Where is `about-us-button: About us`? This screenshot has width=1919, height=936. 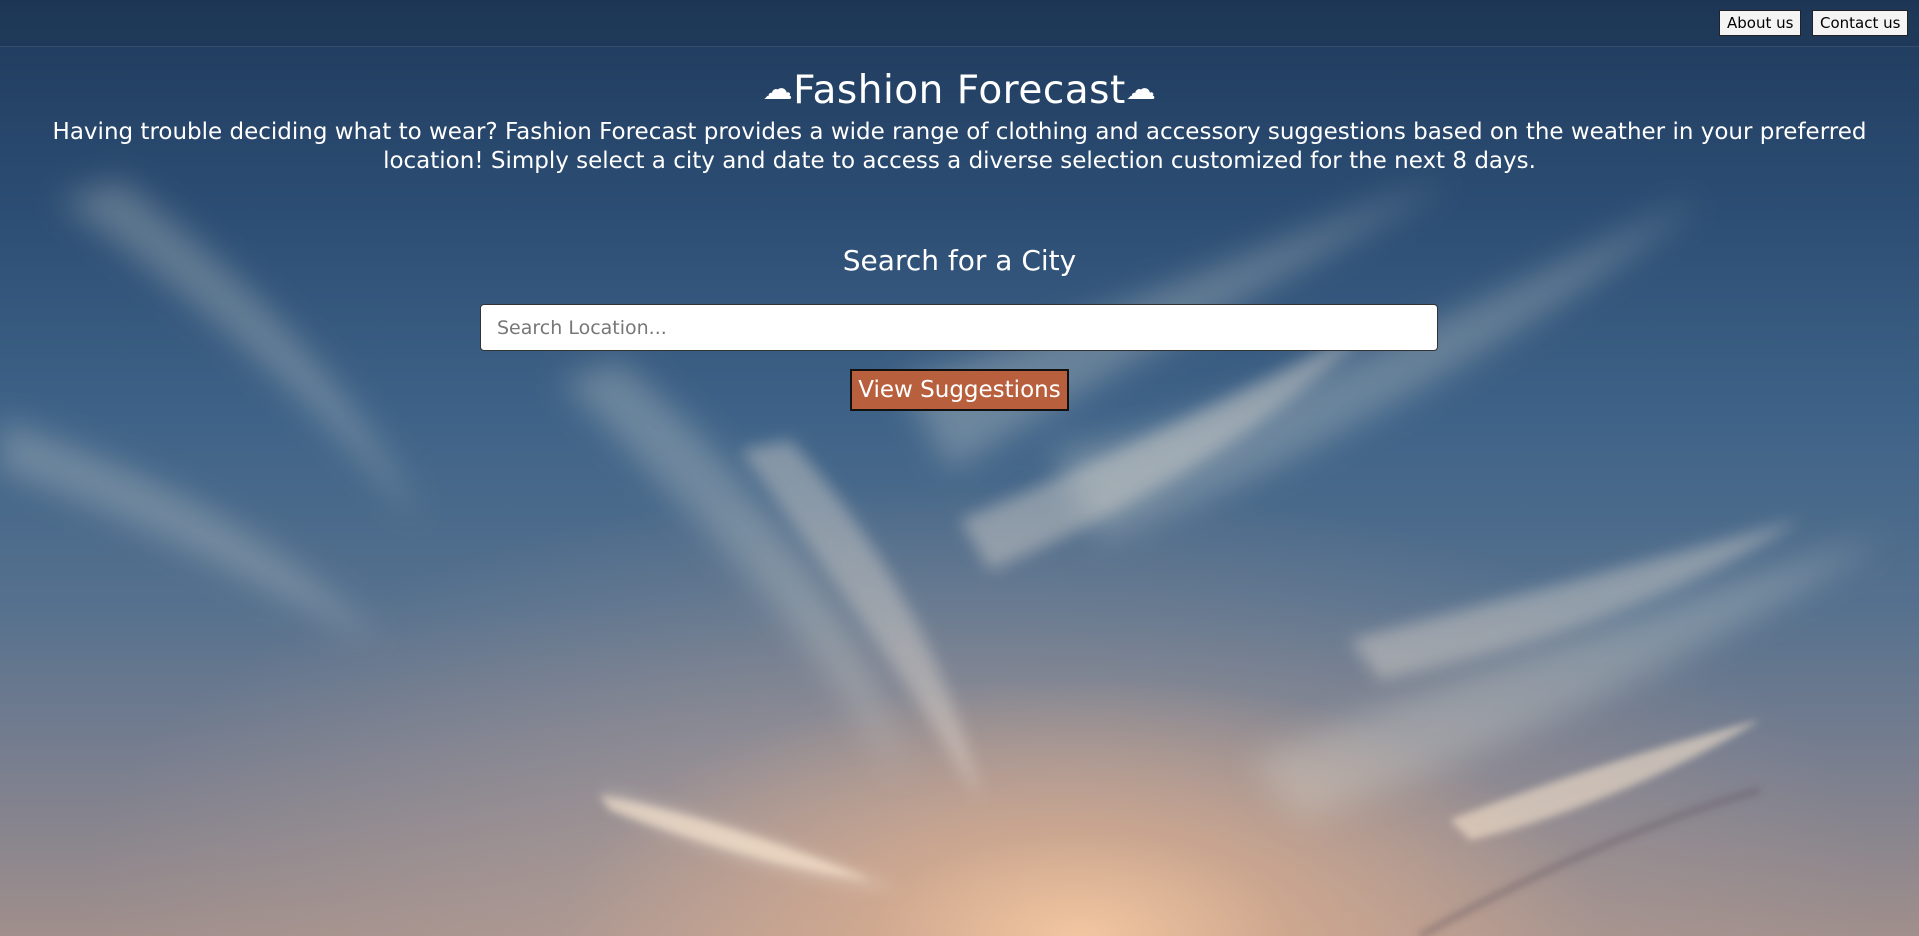 about-us-button: About us is located at coordinates (1760, 23).